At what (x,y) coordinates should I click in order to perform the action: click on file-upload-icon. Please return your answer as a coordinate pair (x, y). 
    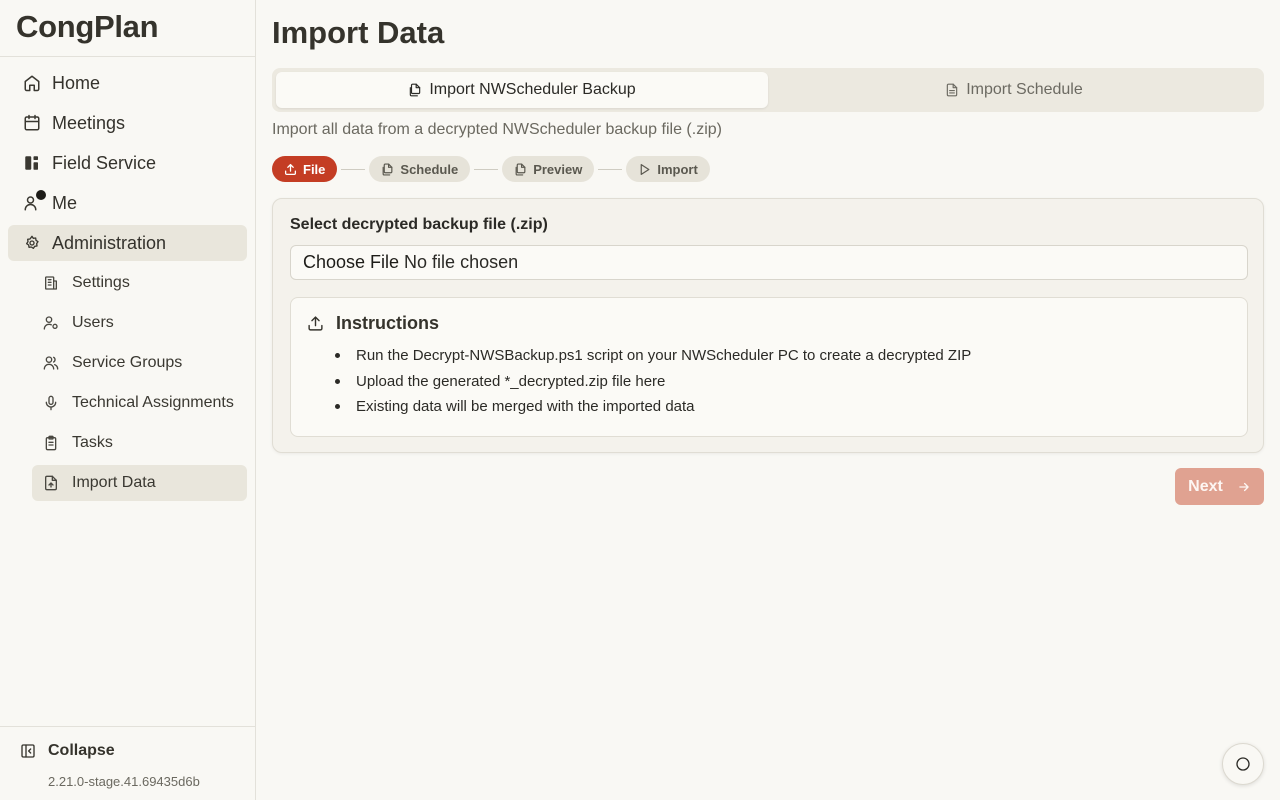
    Looking at the image, I should click on (51, 483).